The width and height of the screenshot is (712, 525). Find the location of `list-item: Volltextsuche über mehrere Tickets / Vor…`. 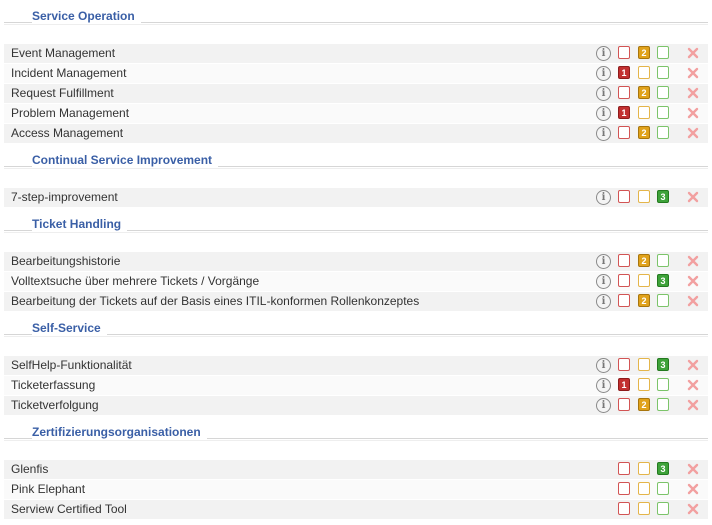

list-item: Volltextsuche über mehrere Tickets / Vor… is located at coordinates (356, 281).